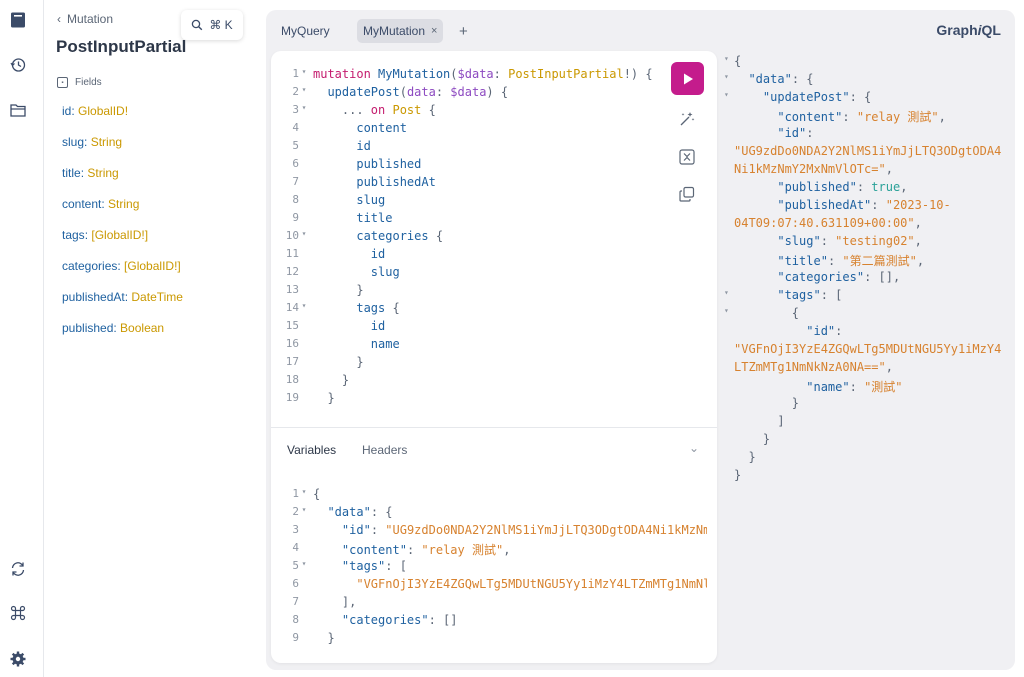  I want to click on back-link: ‹ Mutation, so click(85, 19).